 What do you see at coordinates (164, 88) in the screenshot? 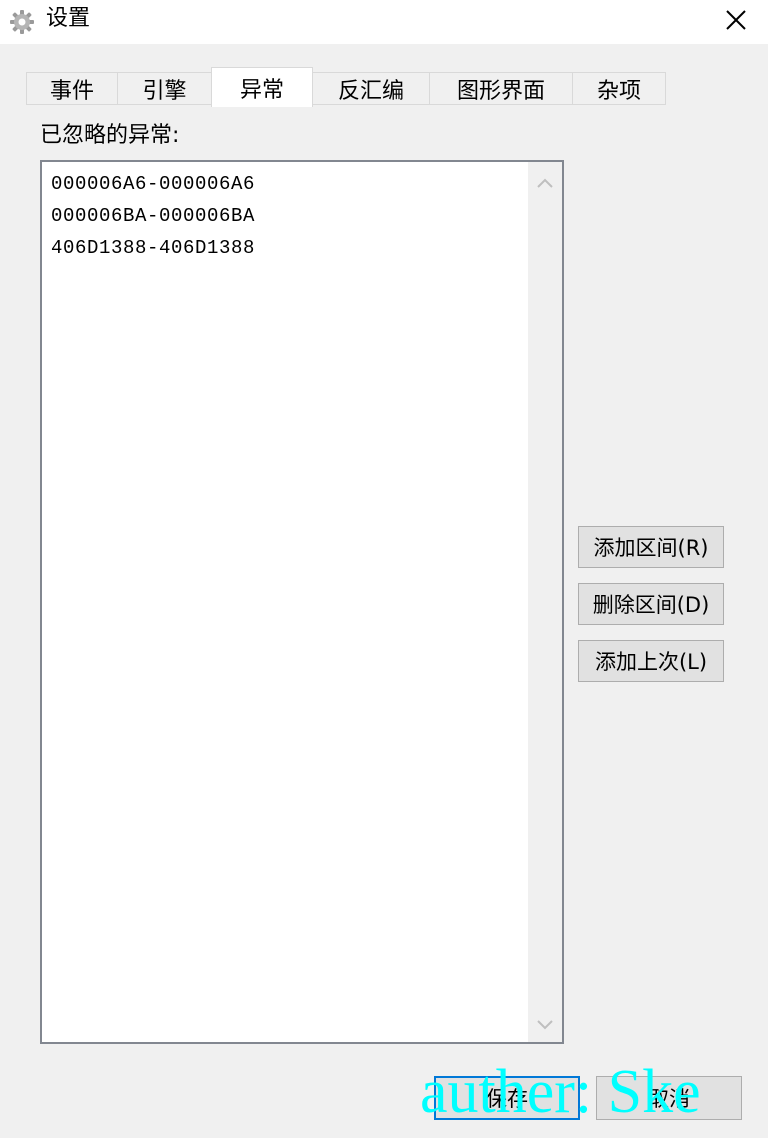
I see `tab-engine: 引擎` at bounding box center [164, 88].